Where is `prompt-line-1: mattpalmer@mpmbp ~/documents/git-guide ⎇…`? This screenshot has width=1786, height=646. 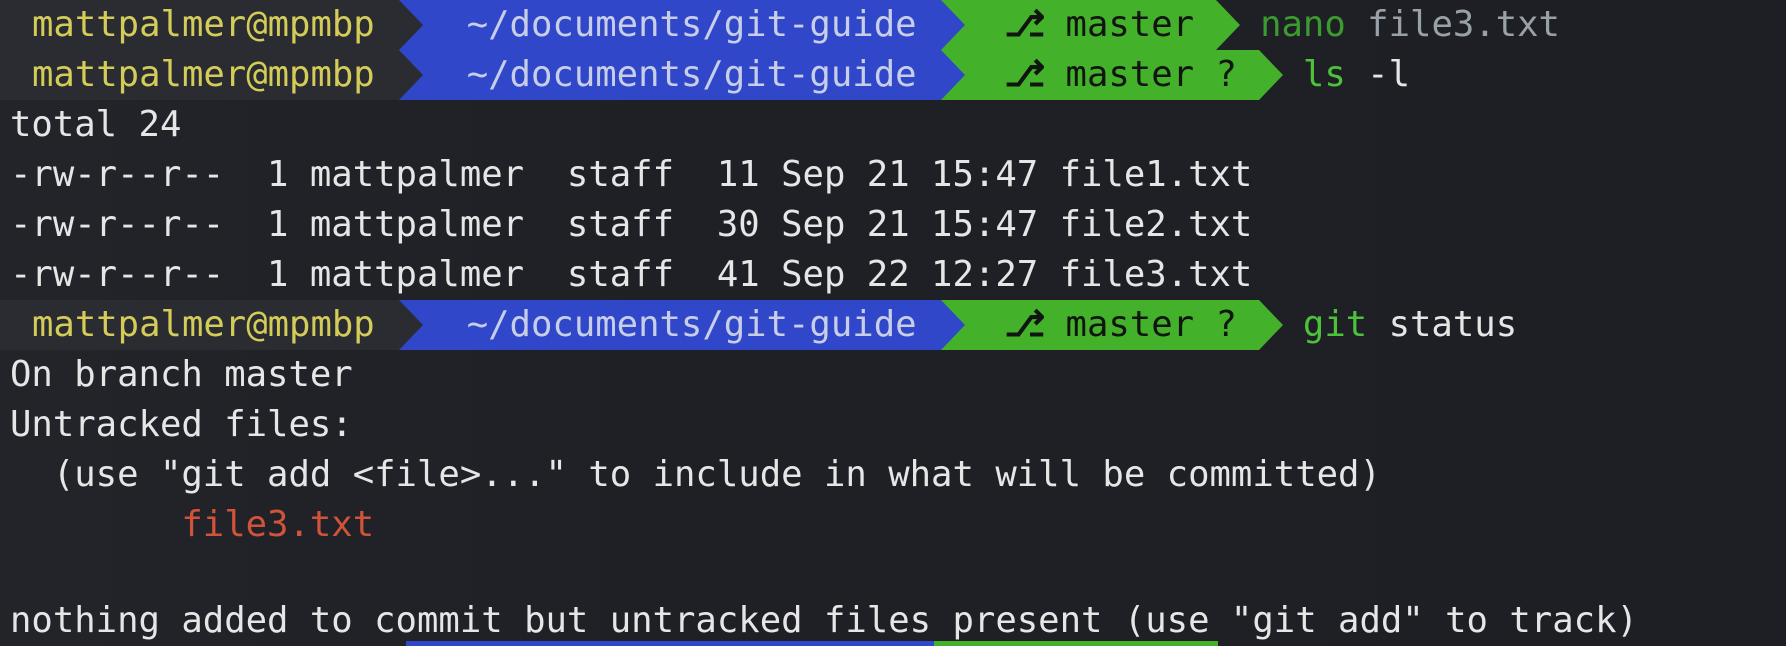
prompt-line-1: mattpalmer@mpmbp ~/documents/git-guide ⎇… is located at coordinates (780, 25).